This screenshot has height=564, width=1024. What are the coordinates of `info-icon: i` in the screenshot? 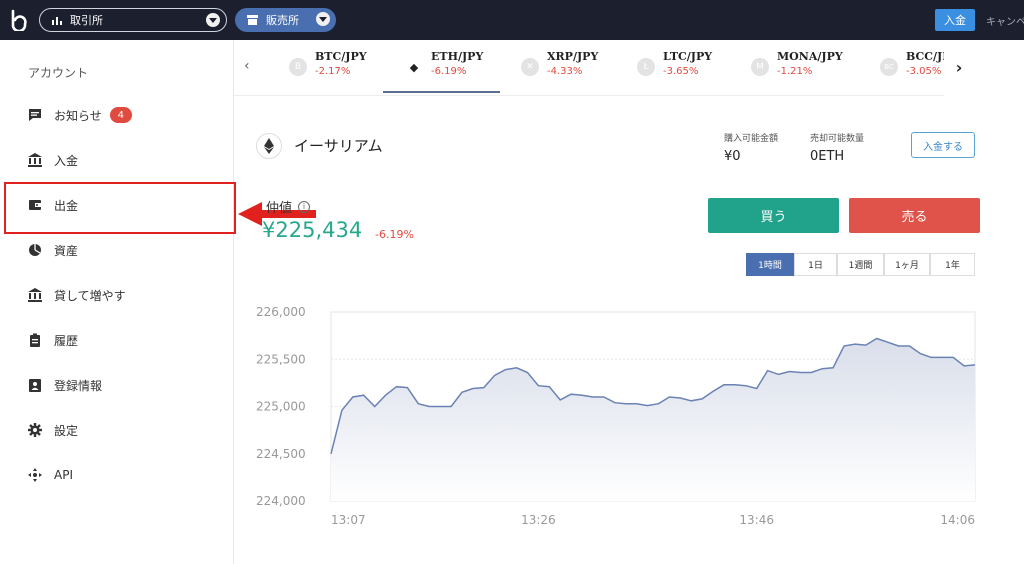 It's located at (304, 206).